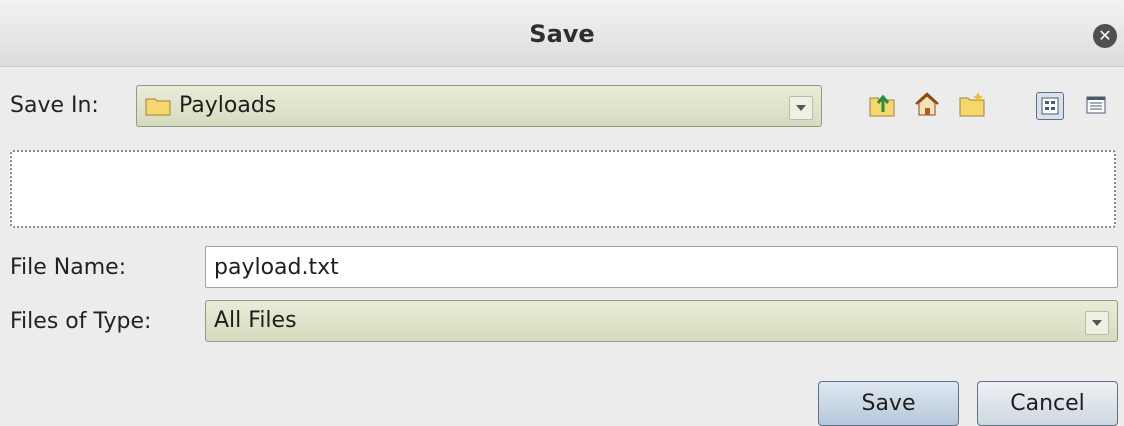 This screenshot has height=426, width=1124. I want to click on up-one-level-icon, so click(882, 104).